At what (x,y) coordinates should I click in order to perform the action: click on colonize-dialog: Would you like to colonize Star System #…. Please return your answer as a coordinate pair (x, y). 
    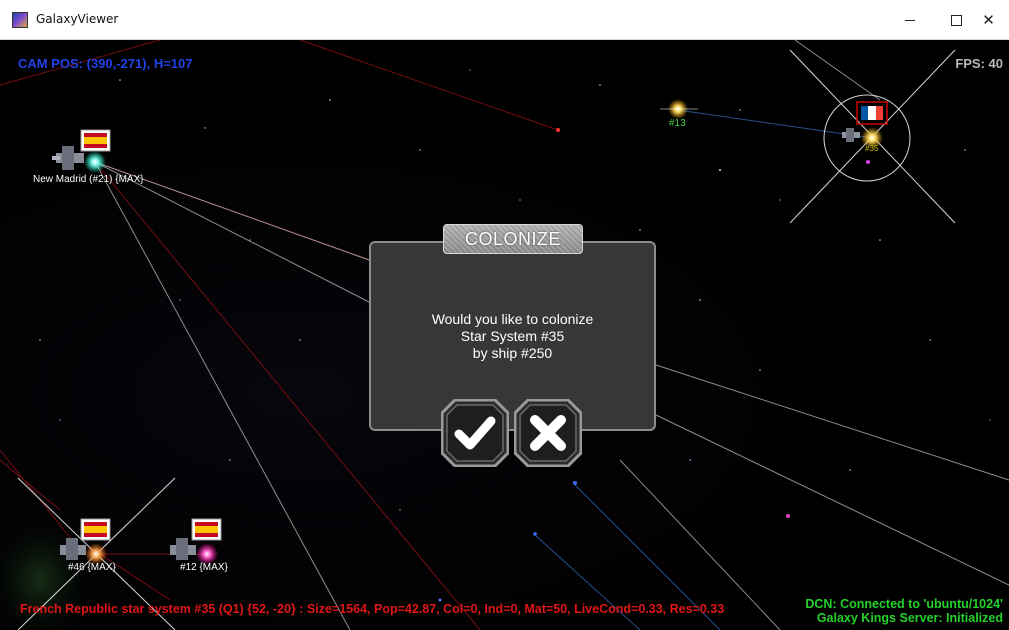
    Looking at the image, I should click on (512, 336).